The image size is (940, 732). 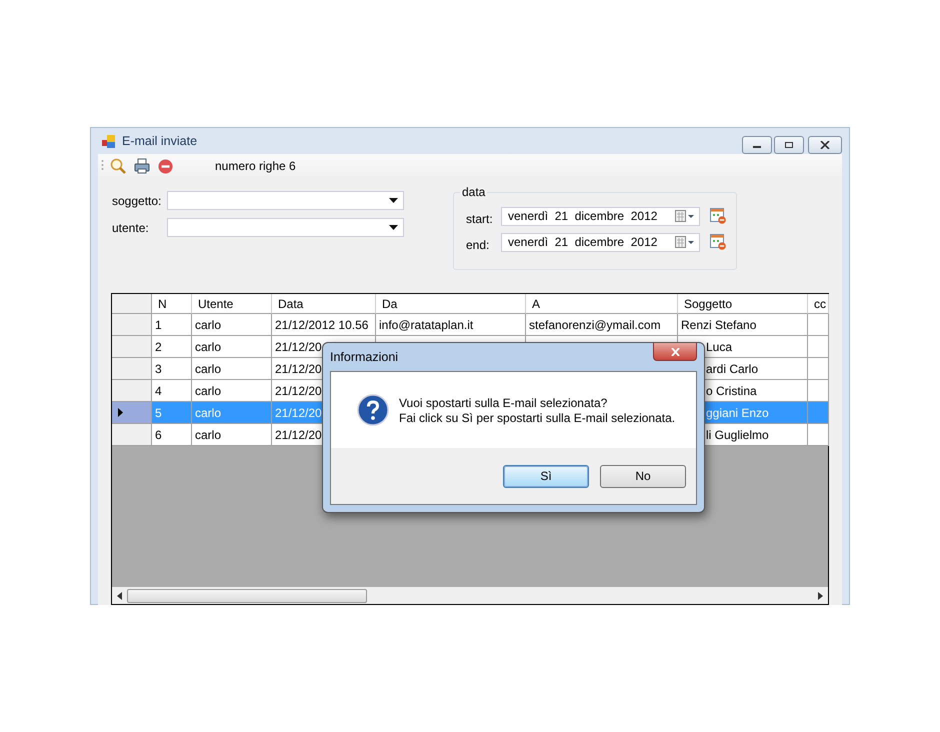 What do you see at coordinates (474, 192) in the screenshot?
I see `group-title: data` at bounding box center [474, 192].